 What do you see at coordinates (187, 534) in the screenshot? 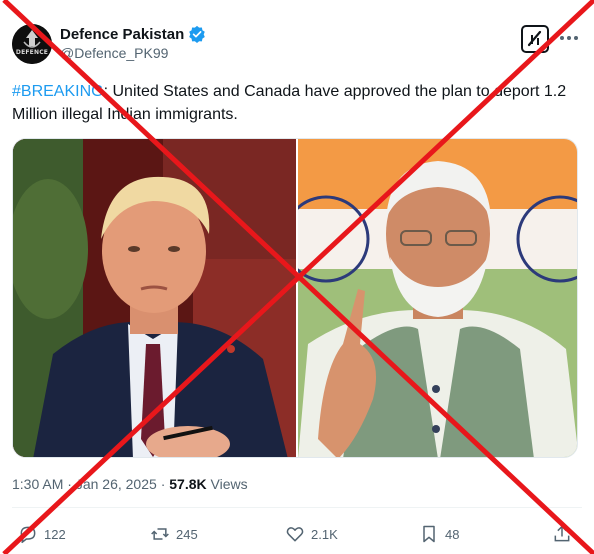
I see `repost-count: 245` at bounding box center [187, 534].